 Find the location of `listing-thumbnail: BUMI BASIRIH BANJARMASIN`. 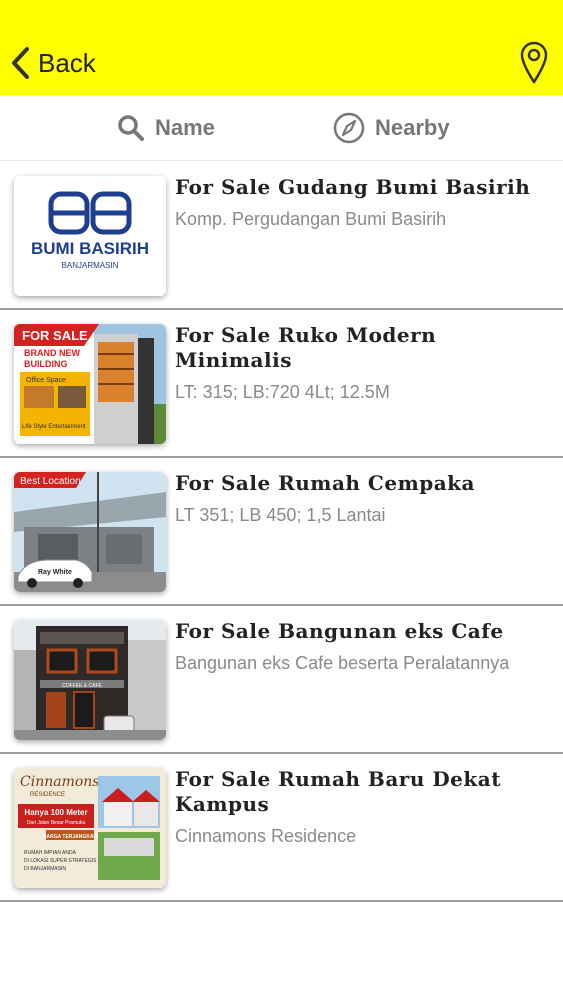

listing-thumbnail: BUMI BASIRIH BANJARMASIN is located at coordinates (90, 236).